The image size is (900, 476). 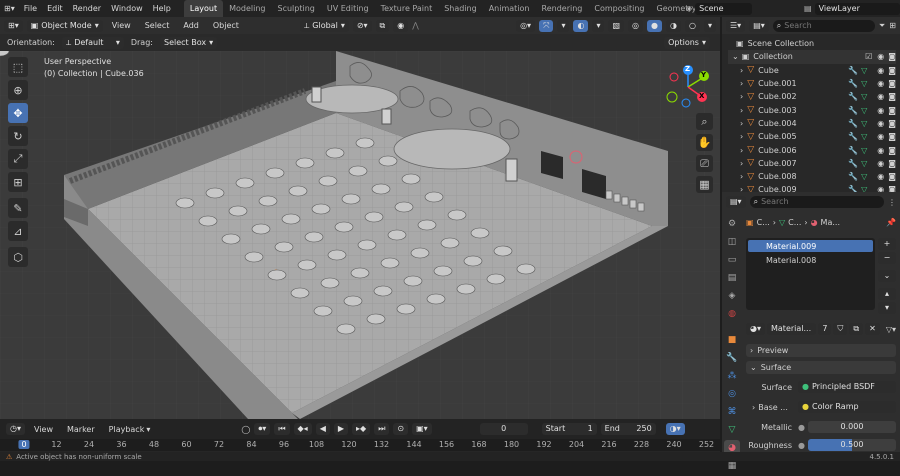 I want to click on overlay-toggle: ◐, so click(x=581, y=25).